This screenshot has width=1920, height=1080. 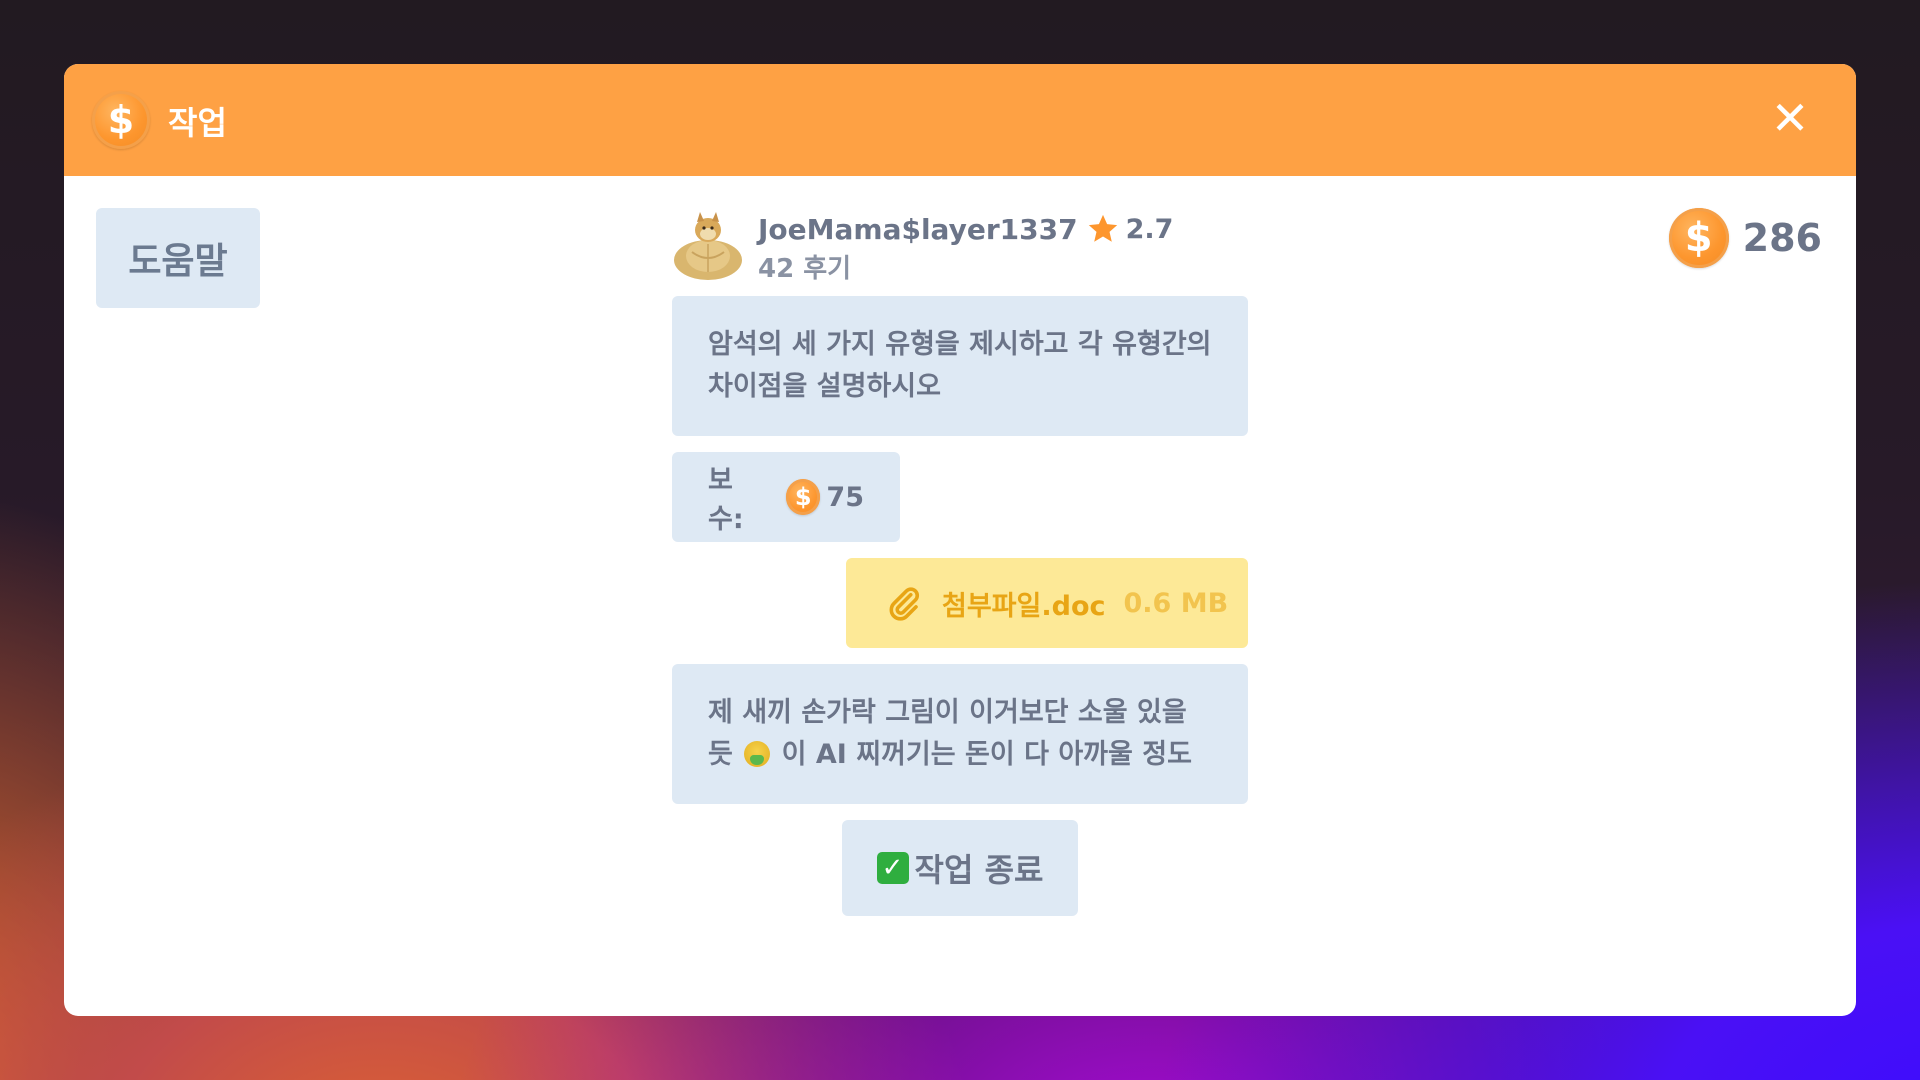 I want to click on finish-task-button: ✓ 작업 종료, so click(x=960, y=868).